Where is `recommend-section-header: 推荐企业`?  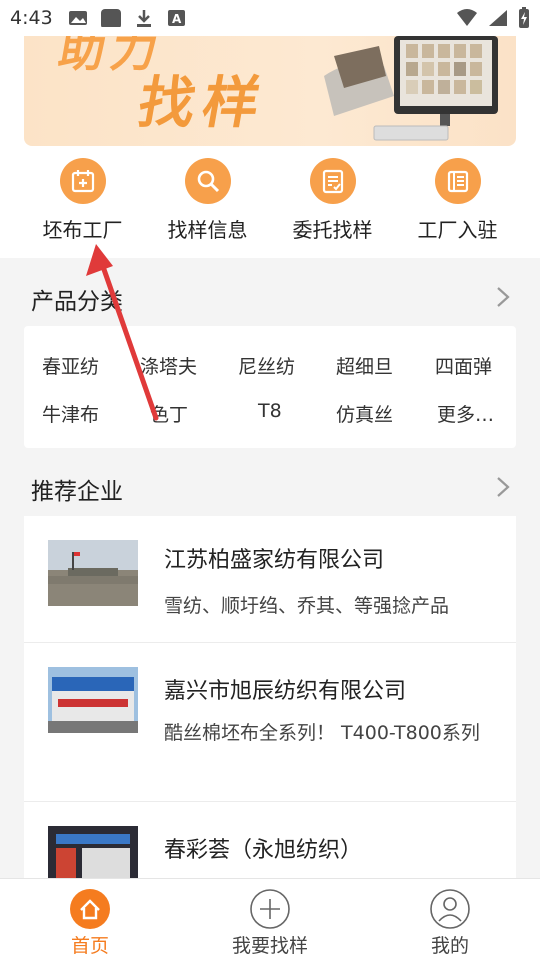 recommend-section-header: 推荐企业 is located at coordinates (270, 486).